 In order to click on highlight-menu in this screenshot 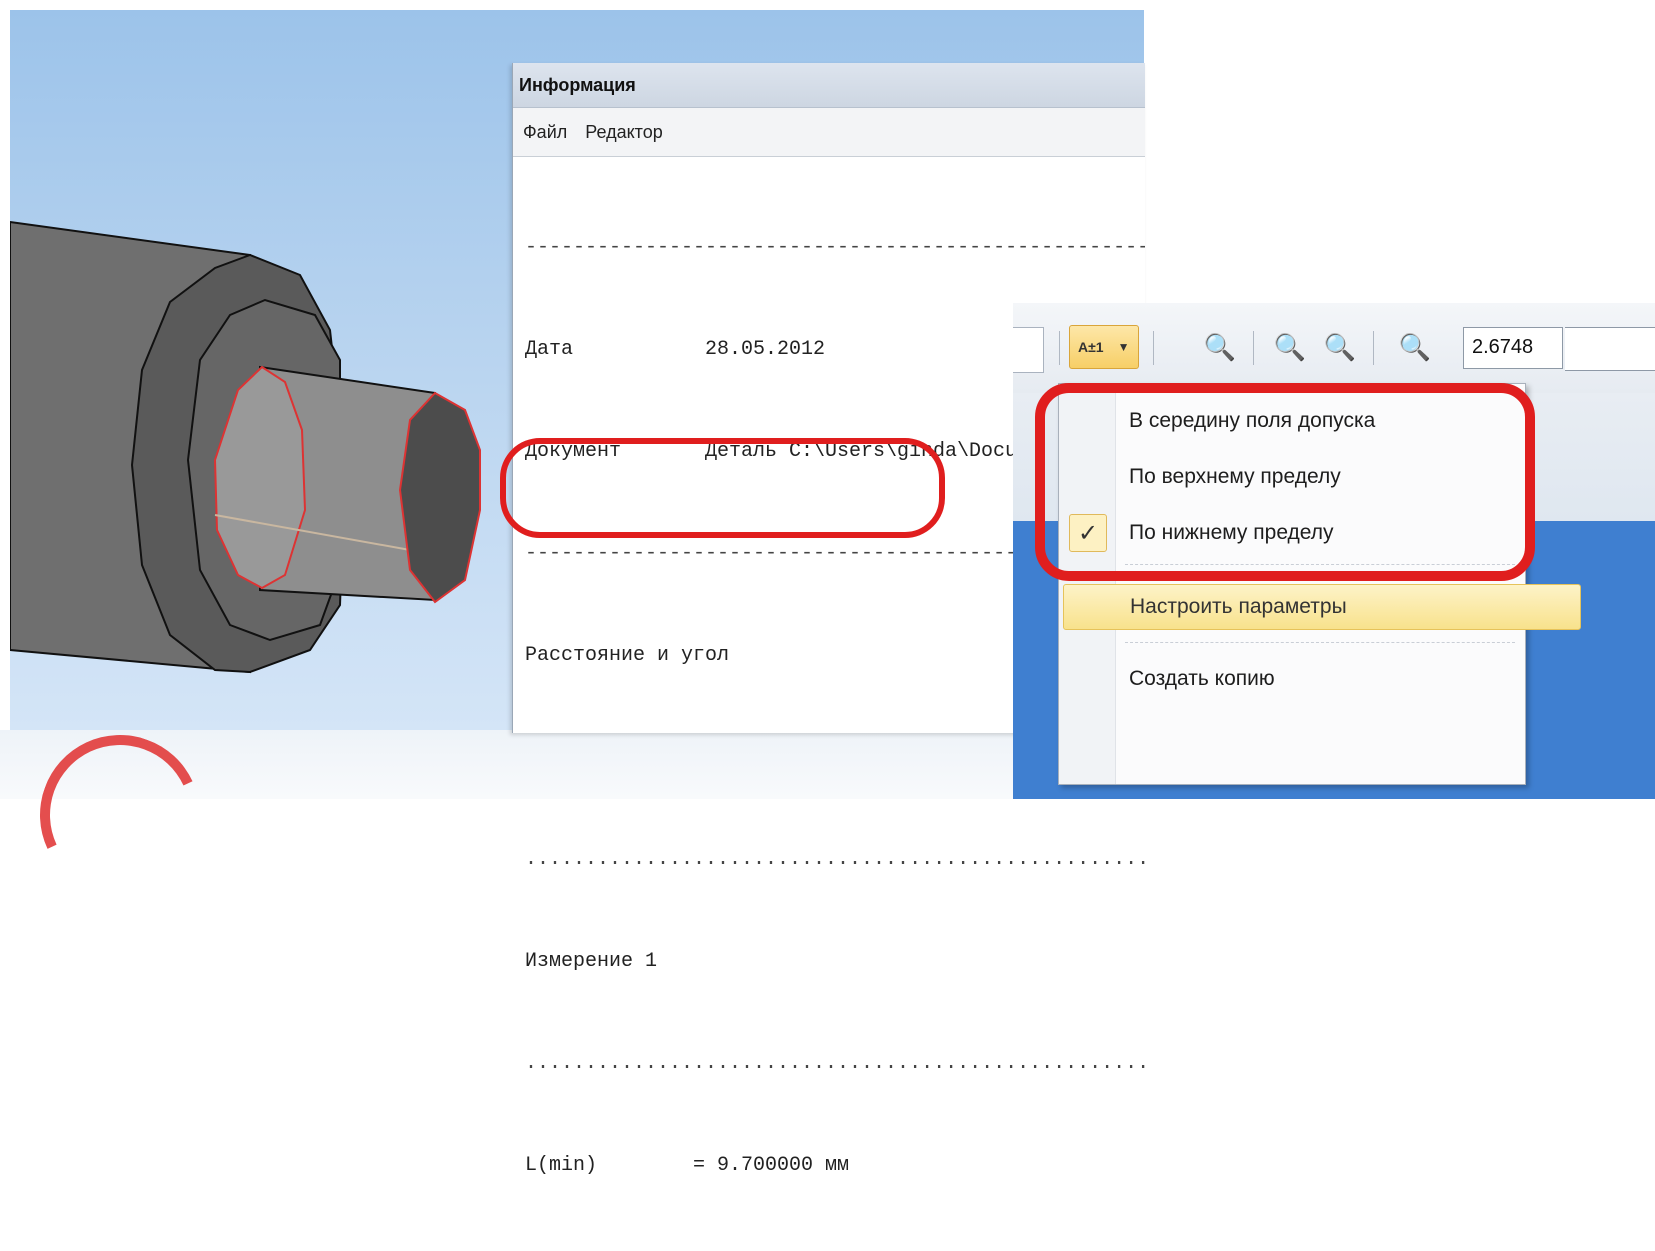, I will do `click(1285, 482)`.